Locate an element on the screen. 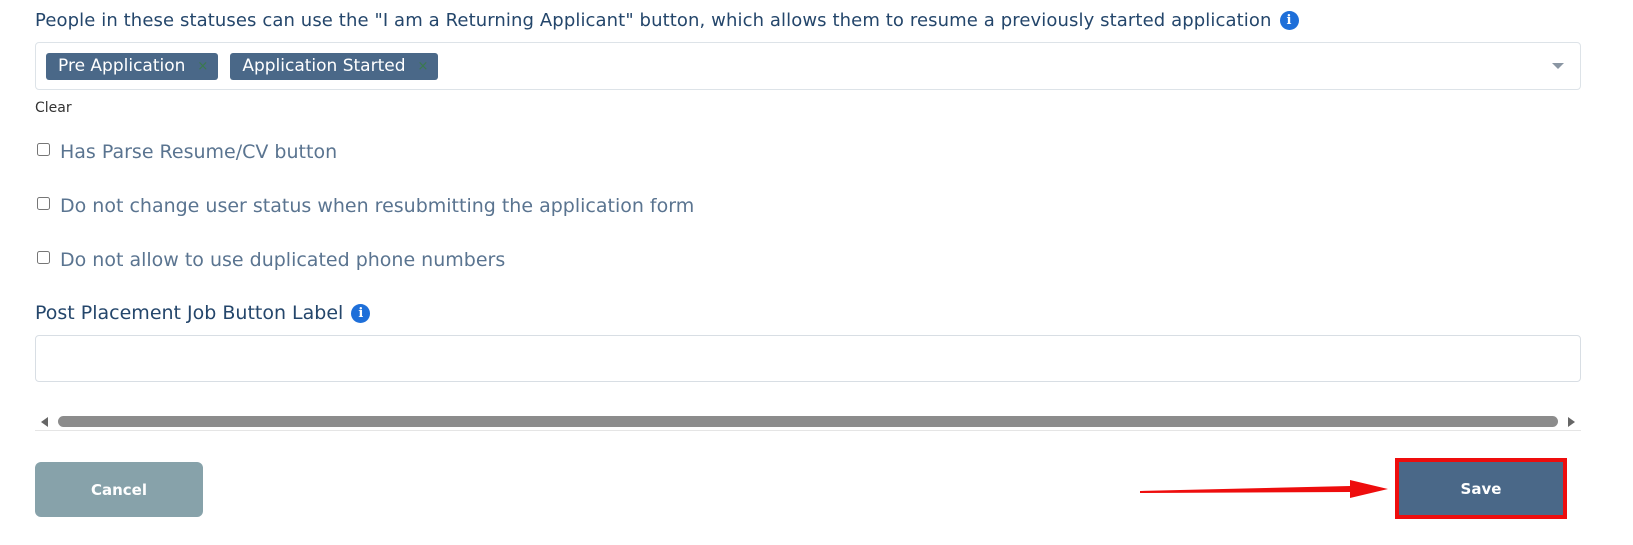 The image size is (1633, 545). post-placement-label: Post Placement Job Button Label is located at coordinates (189, 313).